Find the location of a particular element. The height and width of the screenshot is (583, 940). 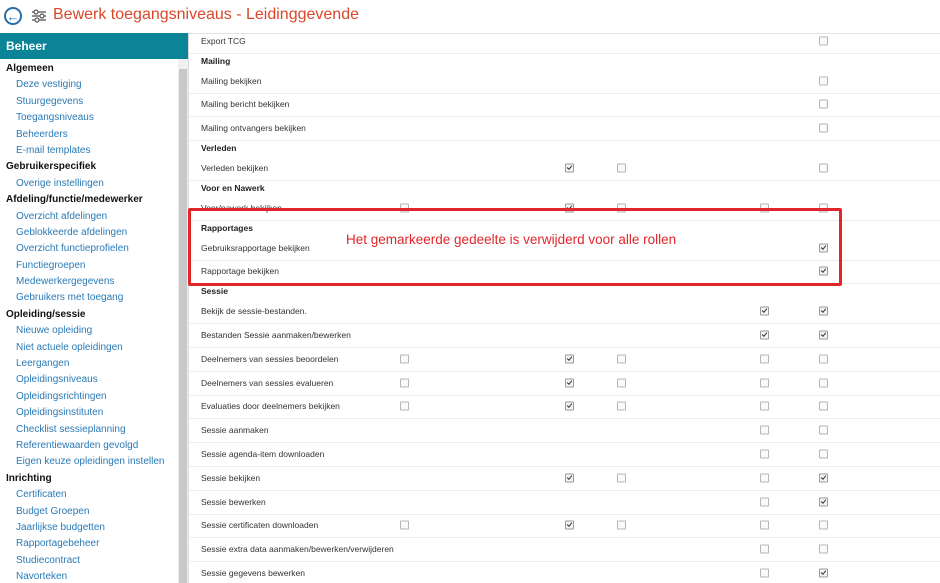

sidebar-item: Eigen keuze opleidingen instellen is located at coordinates (94, 462).